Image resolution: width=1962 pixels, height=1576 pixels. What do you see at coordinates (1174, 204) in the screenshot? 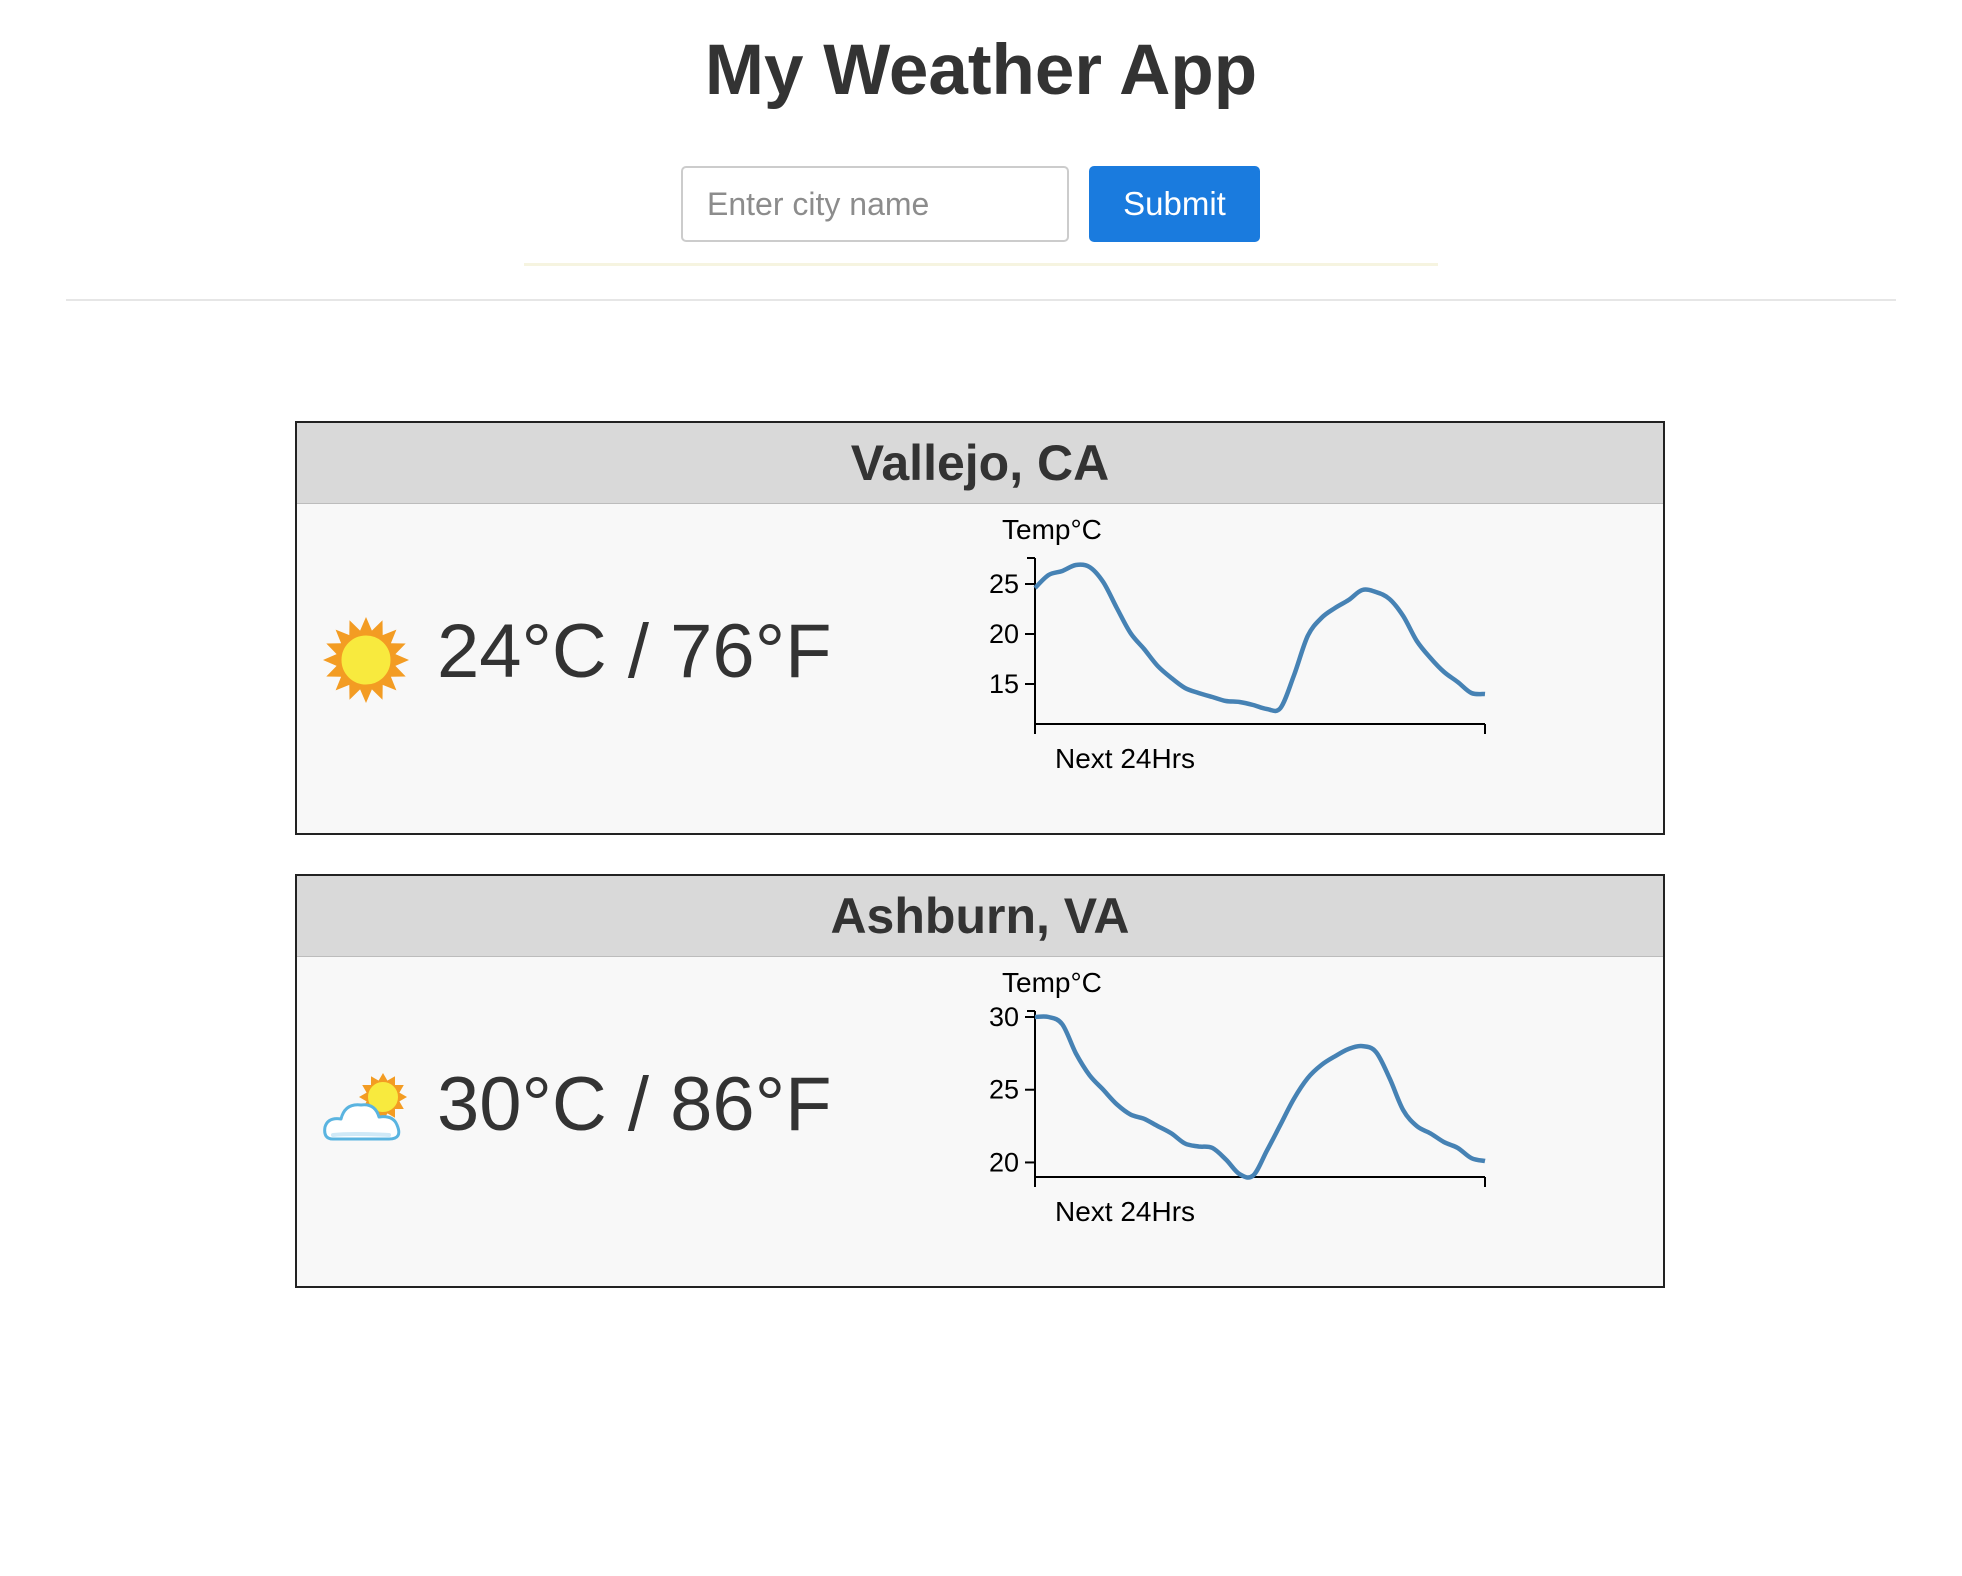
I see `submit-button: Submit` at bounding box center [1174, 204].